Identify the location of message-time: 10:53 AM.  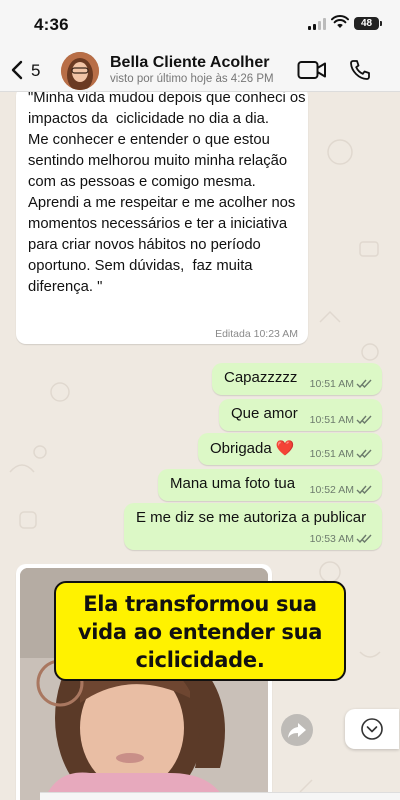
(331, 539).